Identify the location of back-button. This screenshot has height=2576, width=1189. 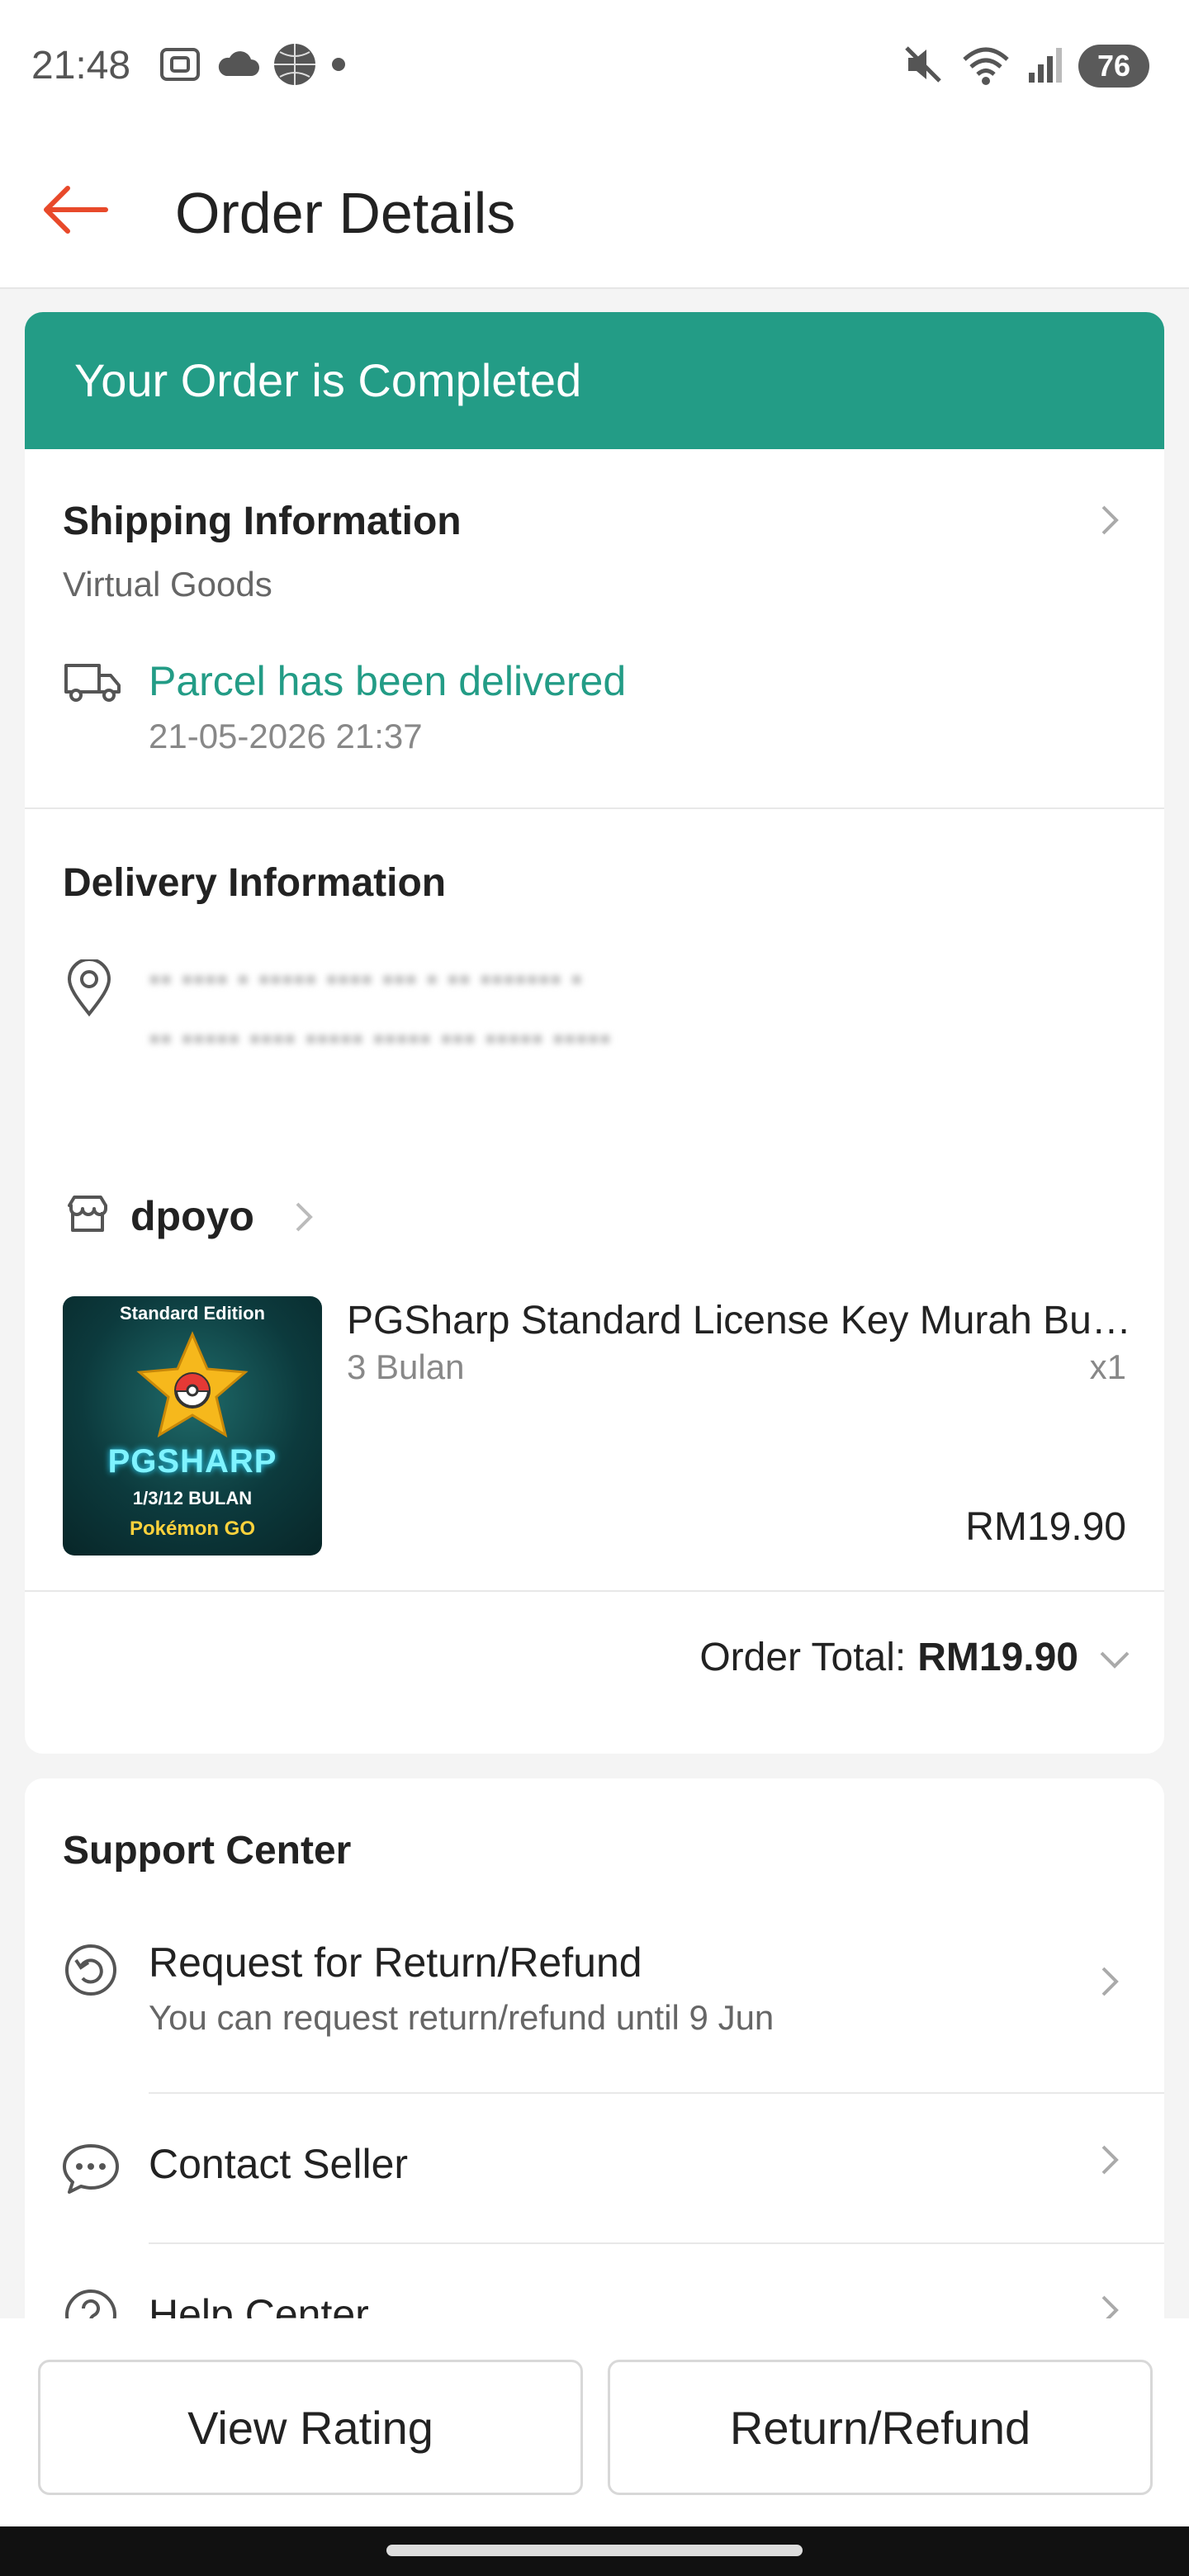
(74, 211).